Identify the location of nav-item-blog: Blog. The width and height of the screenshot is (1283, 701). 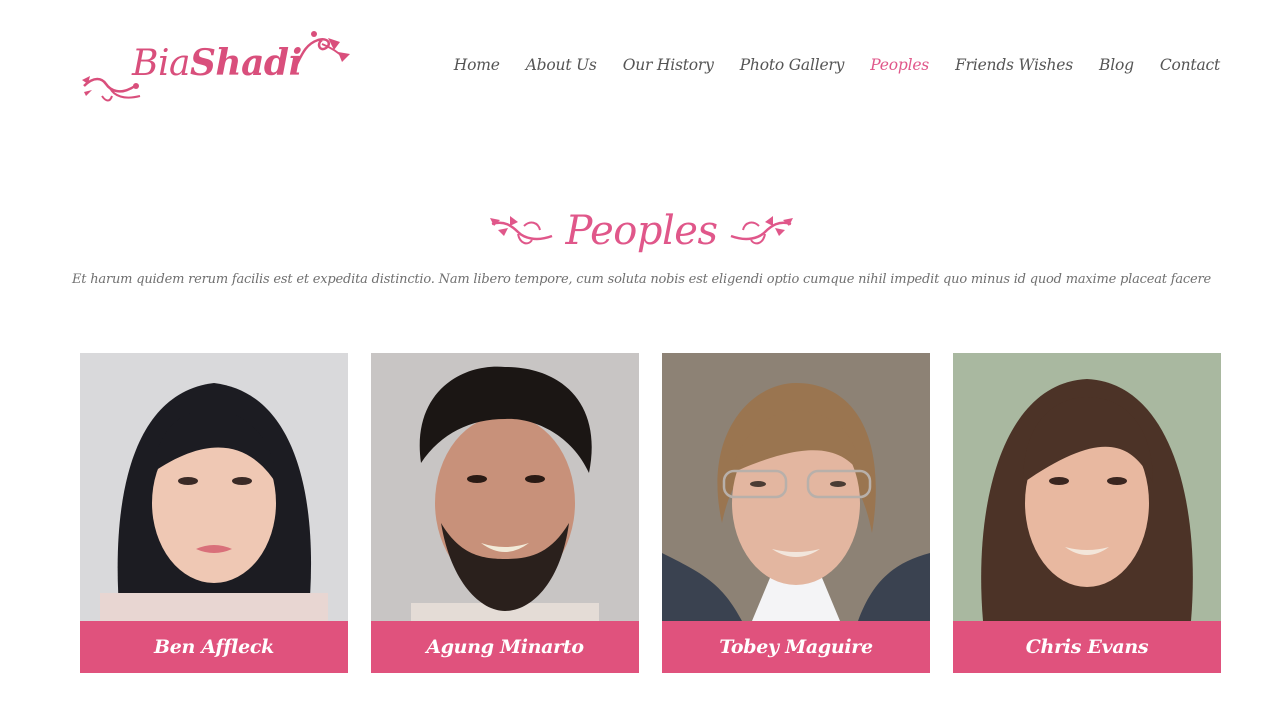
(1116, 65).